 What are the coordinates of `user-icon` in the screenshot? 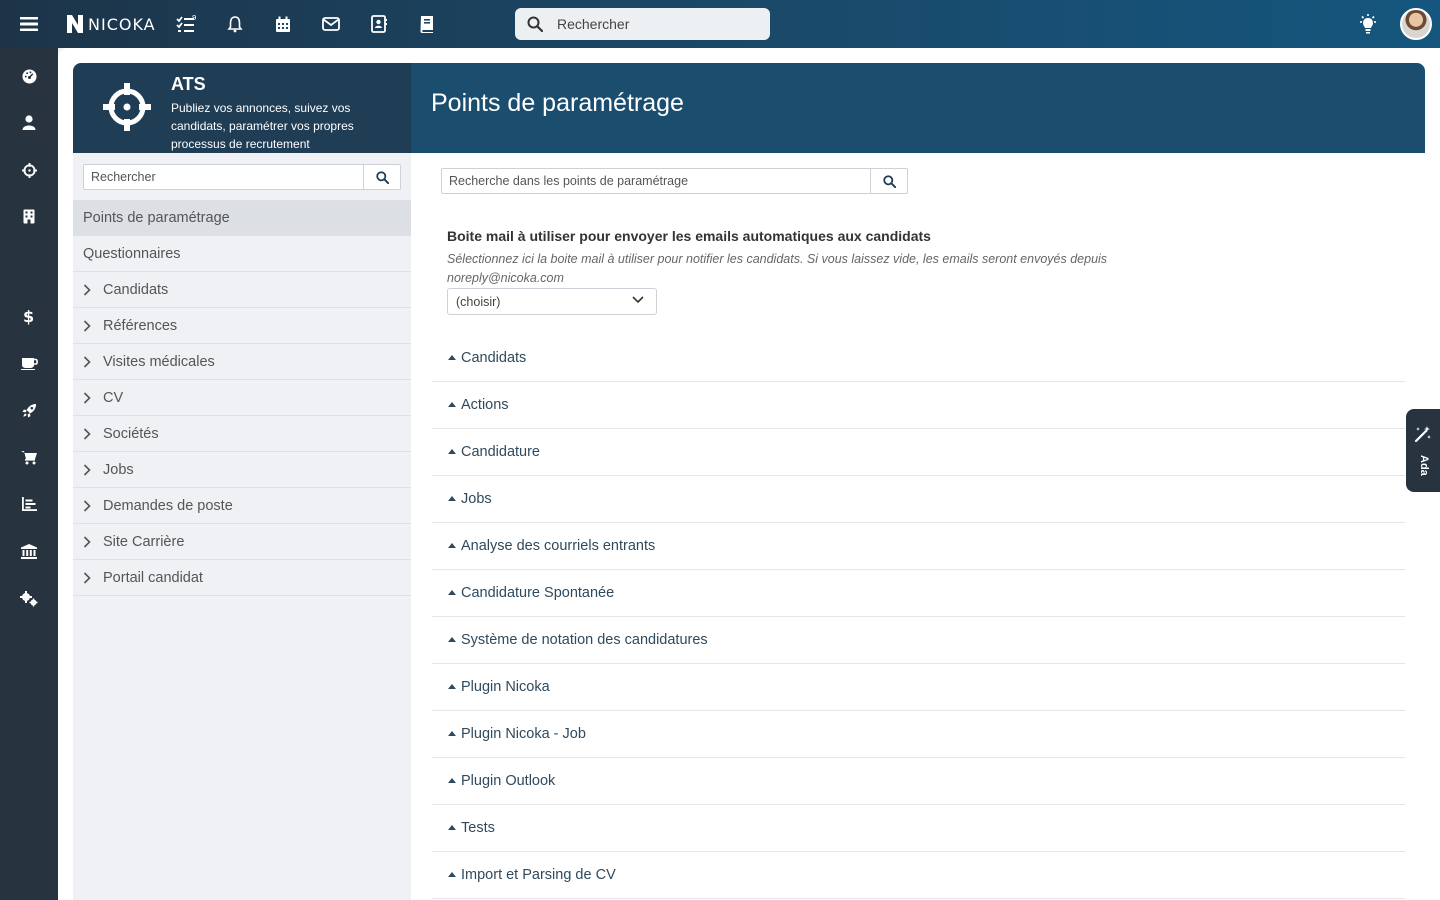 It's located at (29, 122).